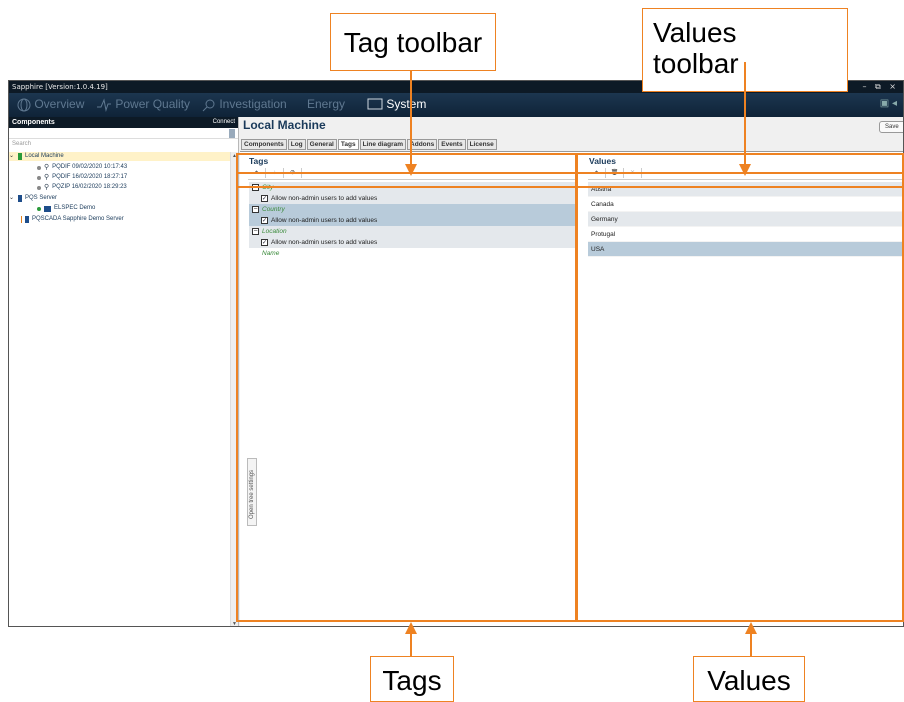  I want to click on tree-item-pqs-server: ⌄ PQS Server, so click(33, 198).